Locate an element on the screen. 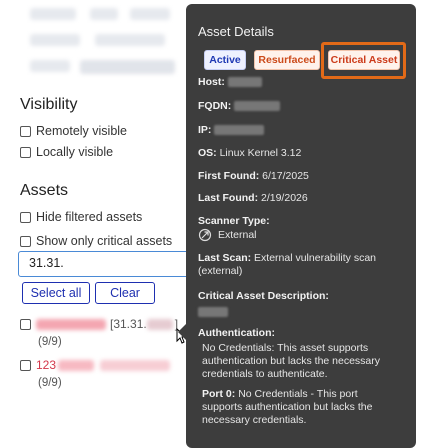 Image resolution: width=421 pixels, height=448 pixels. status-badge-active: Active is located at coordinates (225, 60).